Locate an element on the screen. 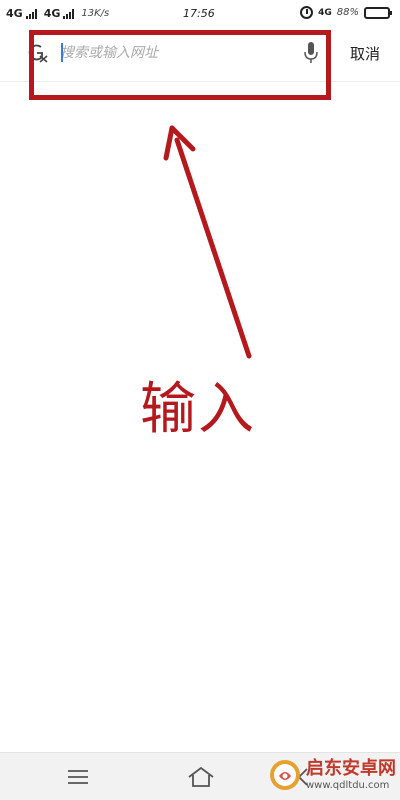 This screenshot has width=400, height=800. battery-icon is located at coordinates (378, 12).